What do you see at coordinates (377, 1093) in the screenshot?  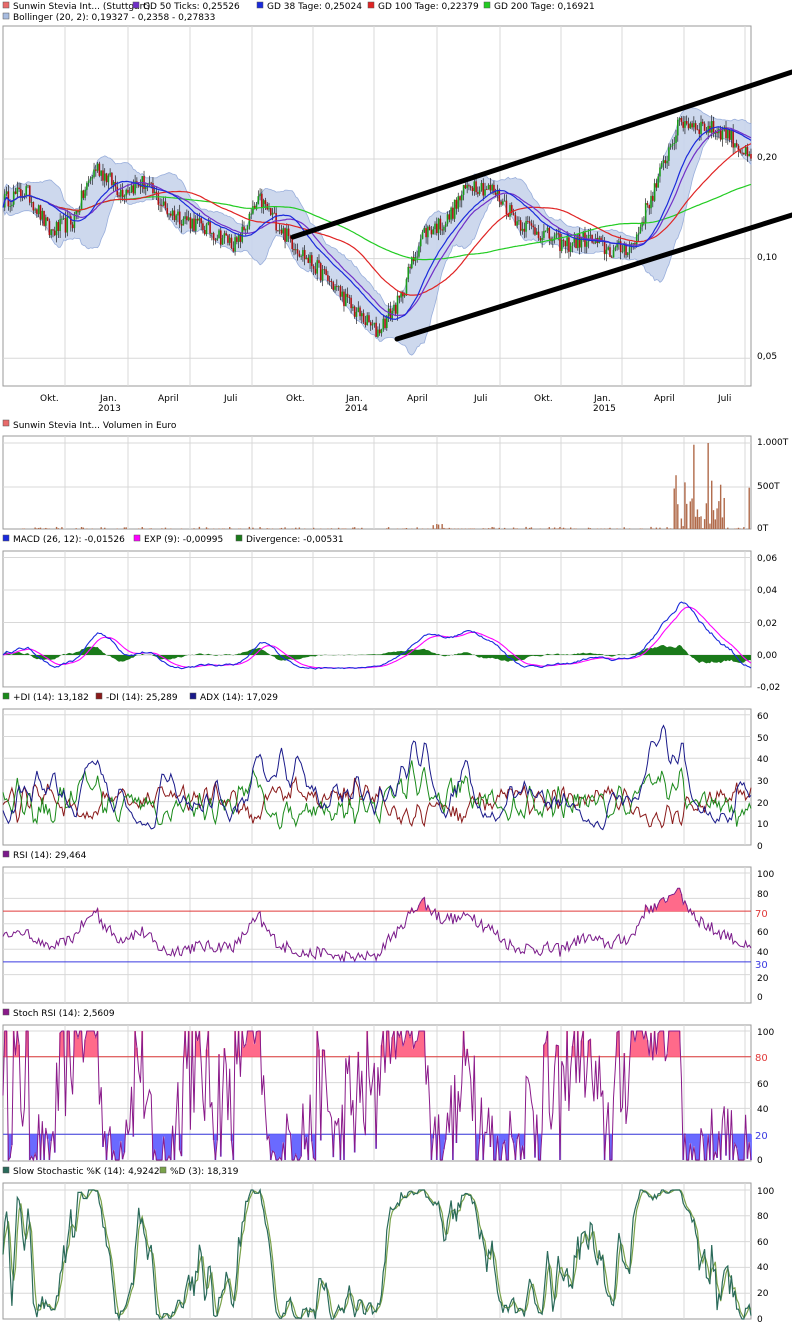 I see `stoch-rsi-plot` at bounding box center [377, 1093].